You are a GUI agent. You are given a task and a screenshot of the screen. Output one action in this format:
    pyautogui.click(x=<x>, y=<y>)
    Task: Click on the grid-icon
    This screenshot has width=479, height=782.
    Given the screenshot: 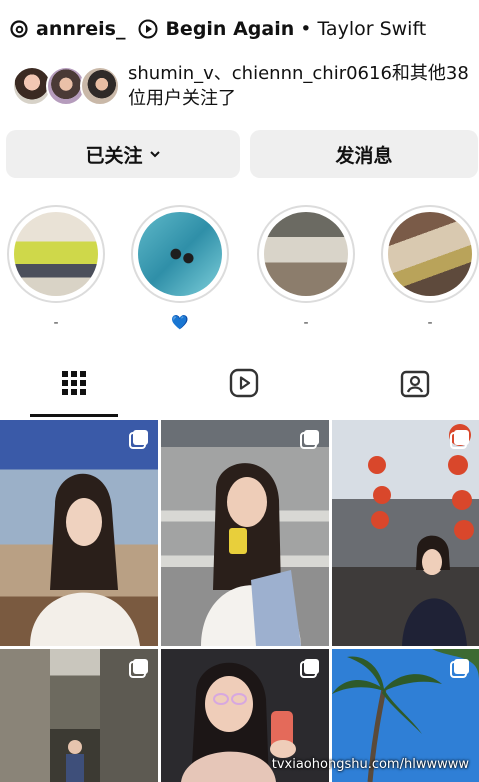 What is the action you would take?
    pyautogui.click(x=74, y=385)
    